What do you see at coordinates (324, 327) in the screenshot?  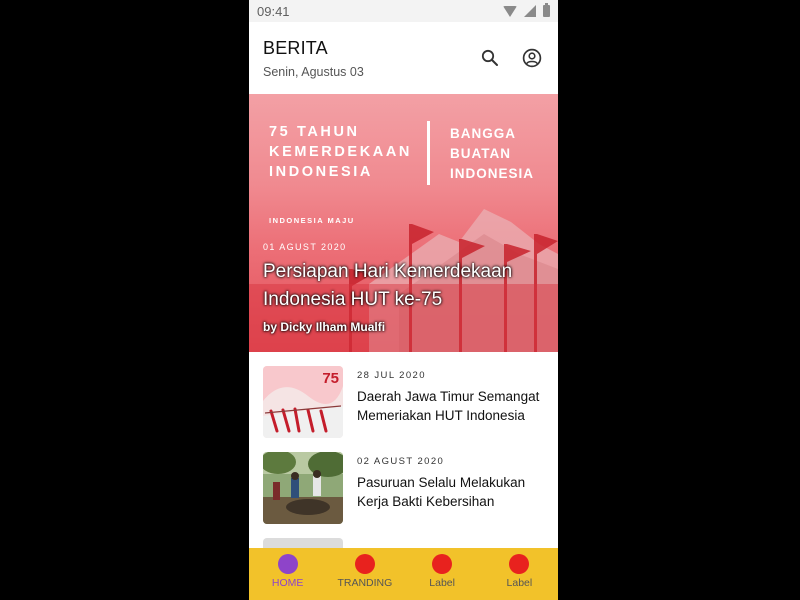 I see `featured-author: by Dicky Ilham Mualfi` at bounding box center [324, 327].